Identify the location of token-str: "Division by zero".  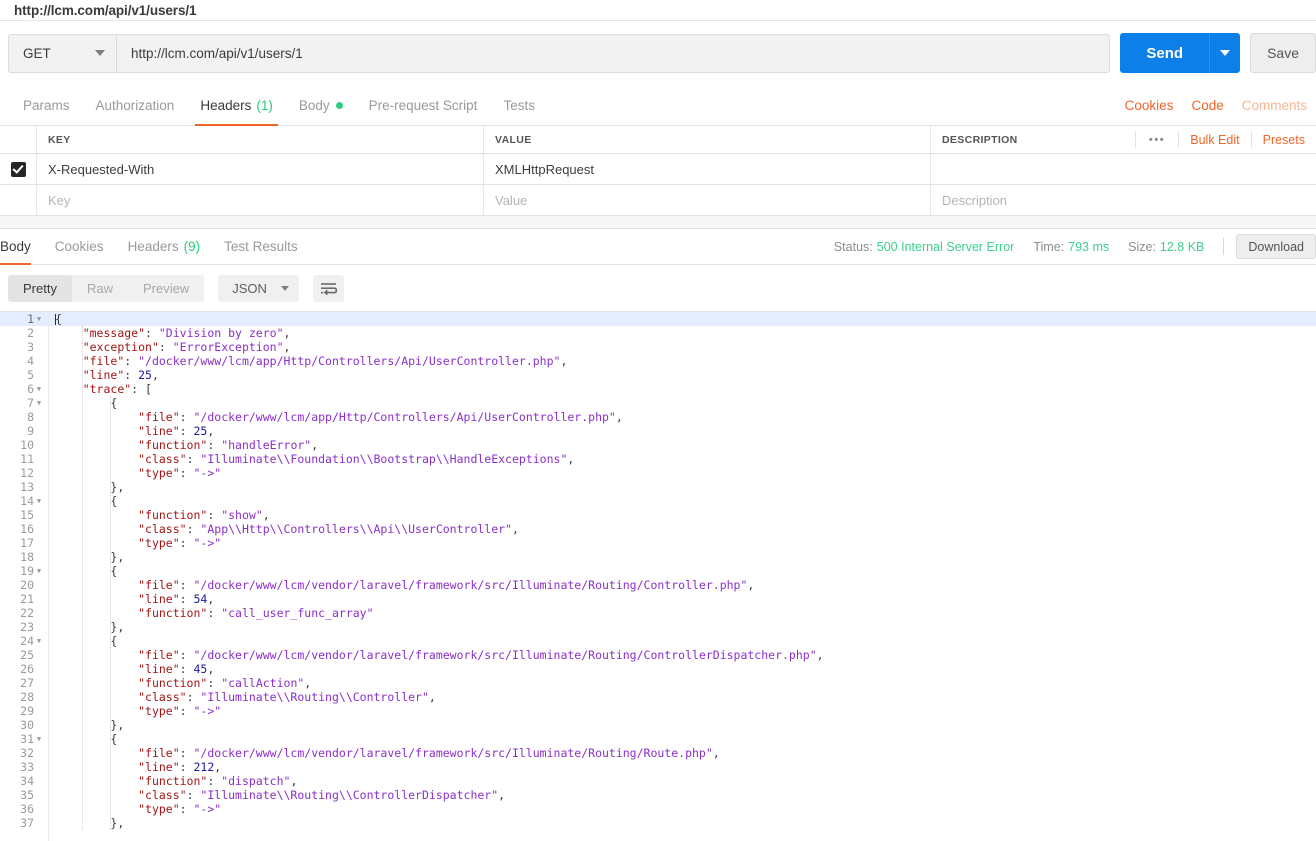
(221, 333).